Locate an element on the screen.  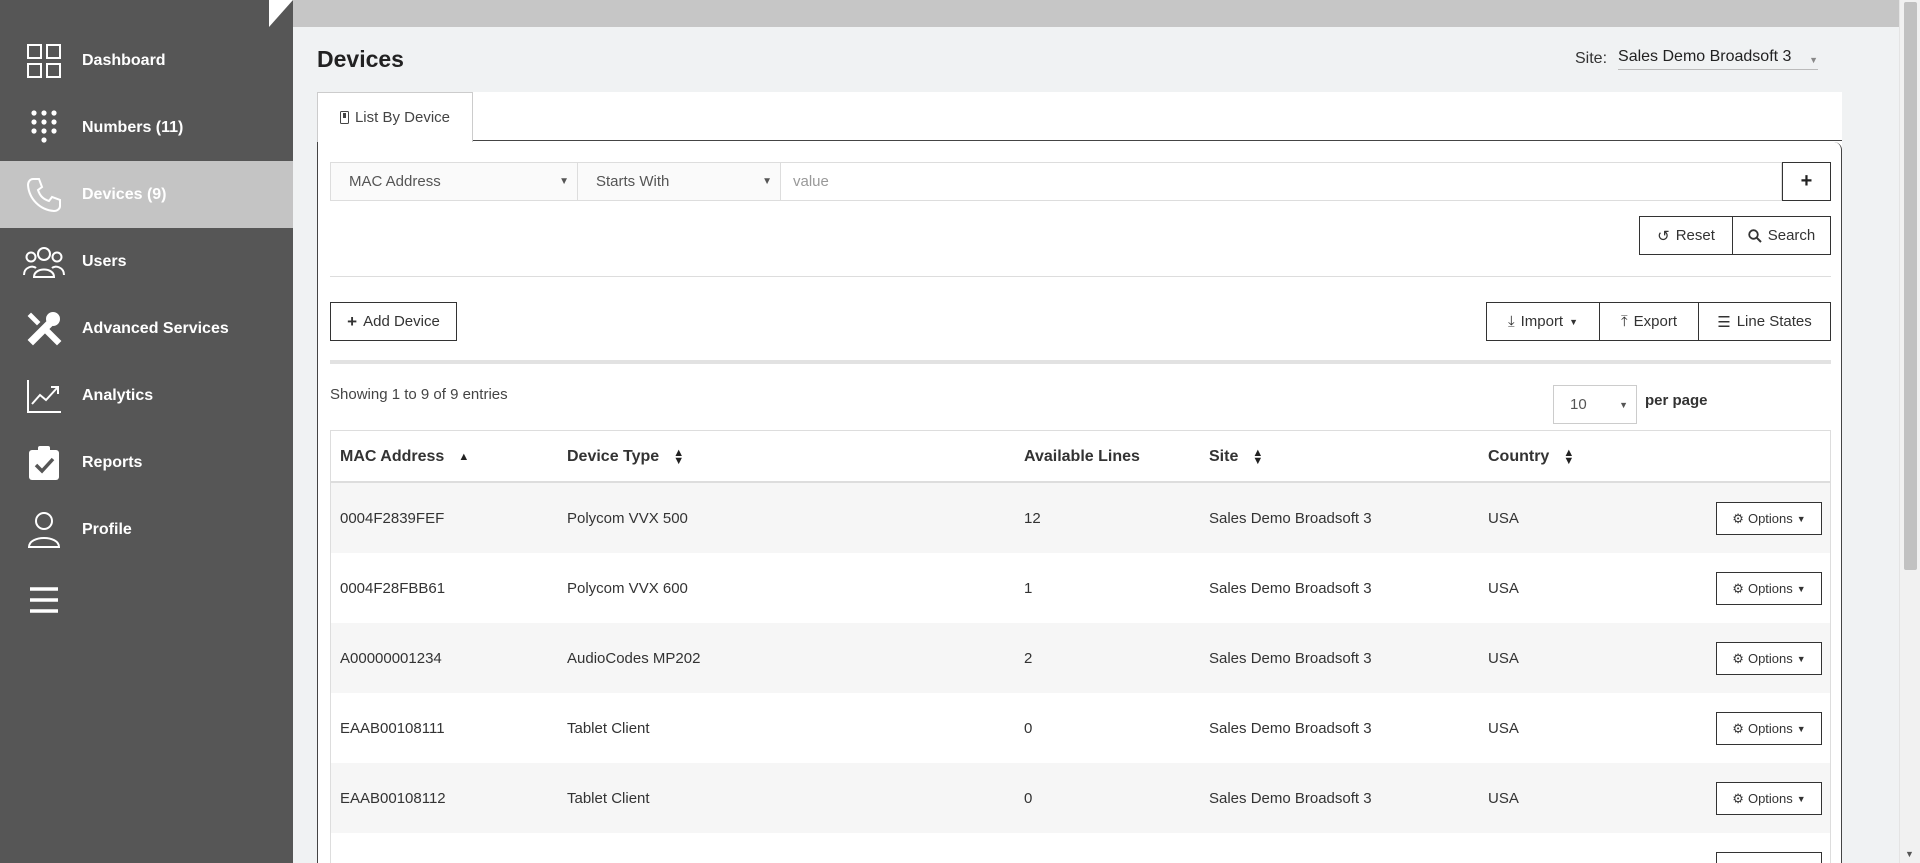
cell-device-type: AudioCodes MP202 is located at coordinates (634, 658).